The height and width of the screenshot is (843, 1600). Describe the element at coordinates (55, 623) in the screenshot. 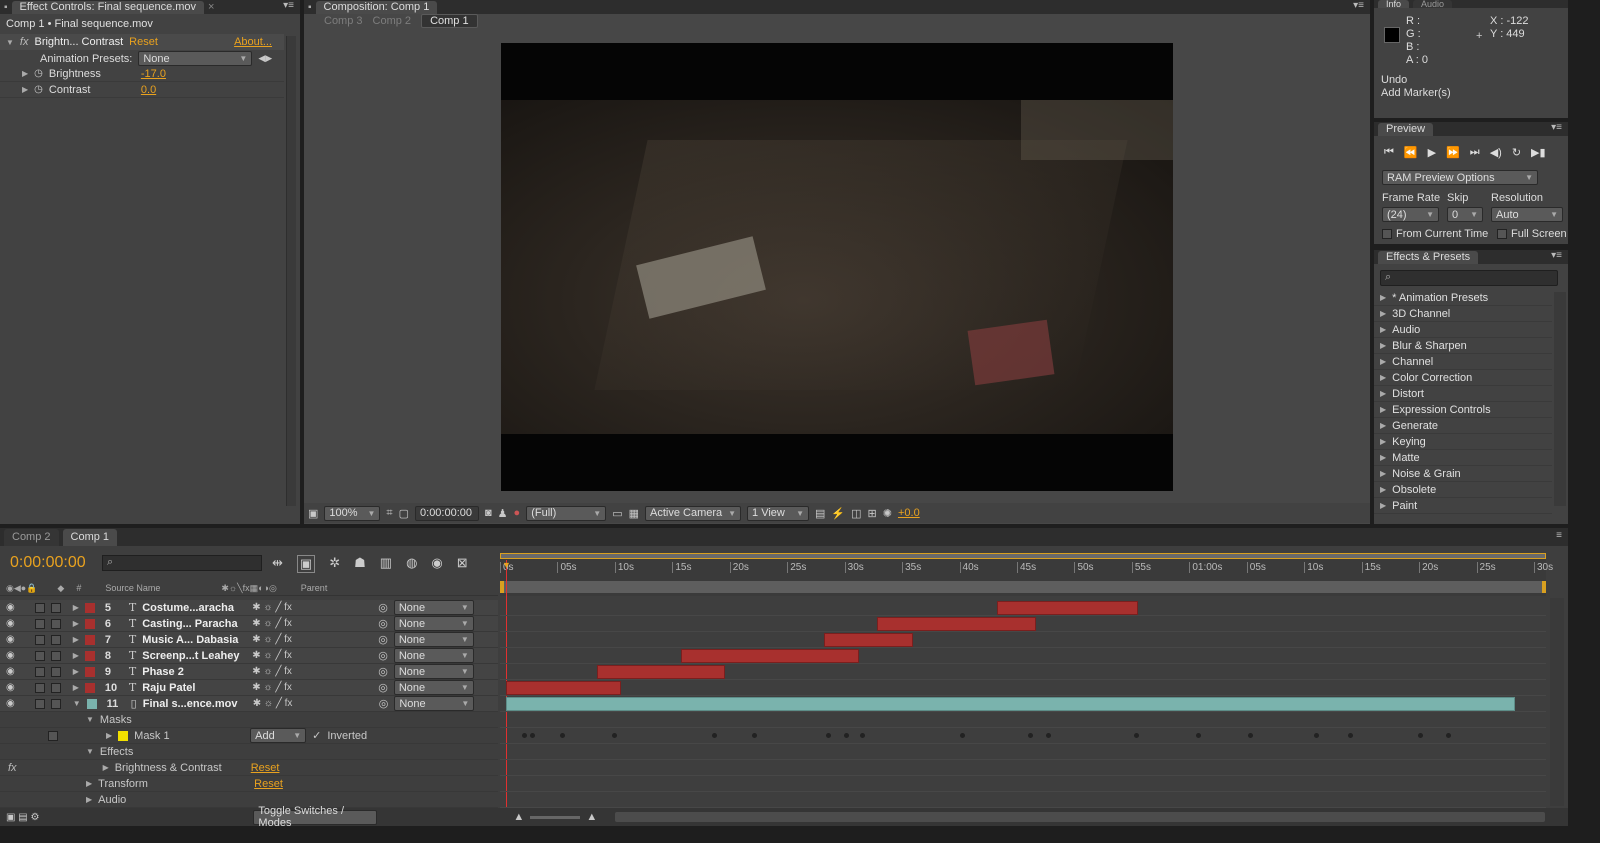

I see `lock-box` at that location.